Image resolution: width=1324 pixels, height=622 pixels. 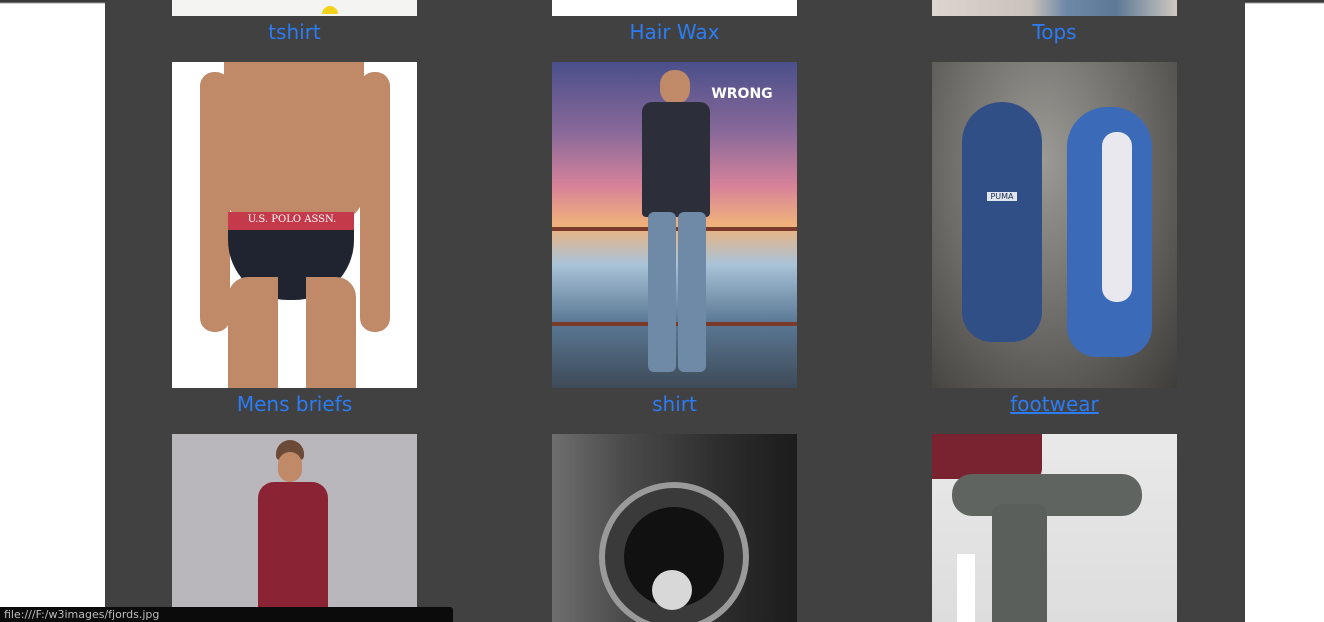 I want to click on briefs-brand-text: U.S. POLO ASSN., so click(x=292, y=219).